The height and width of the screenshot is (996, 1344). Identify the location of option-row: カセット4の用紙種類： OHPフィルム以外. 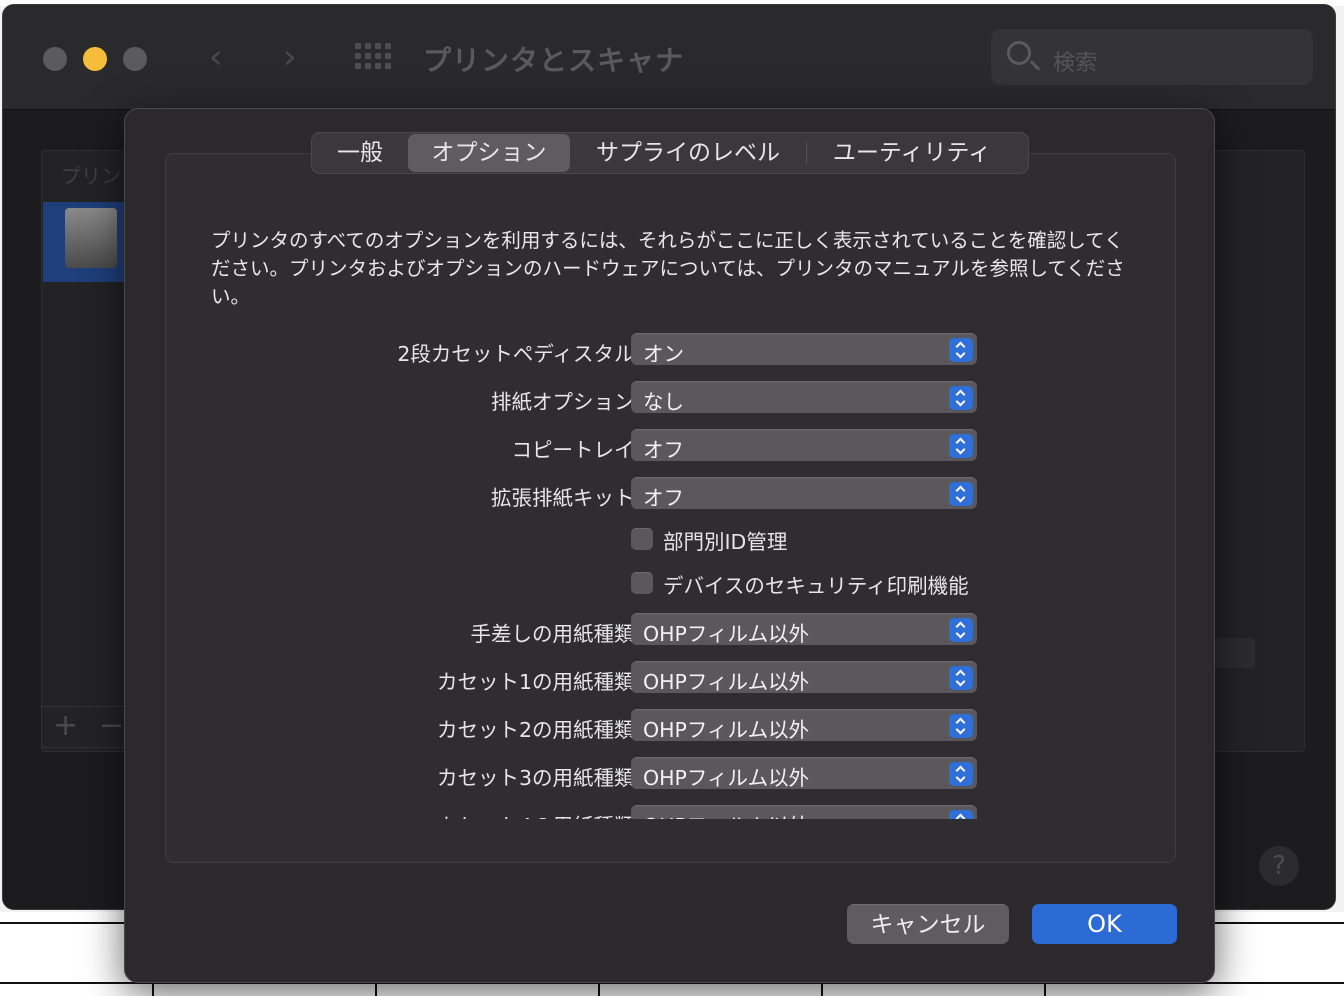
(670, 812).